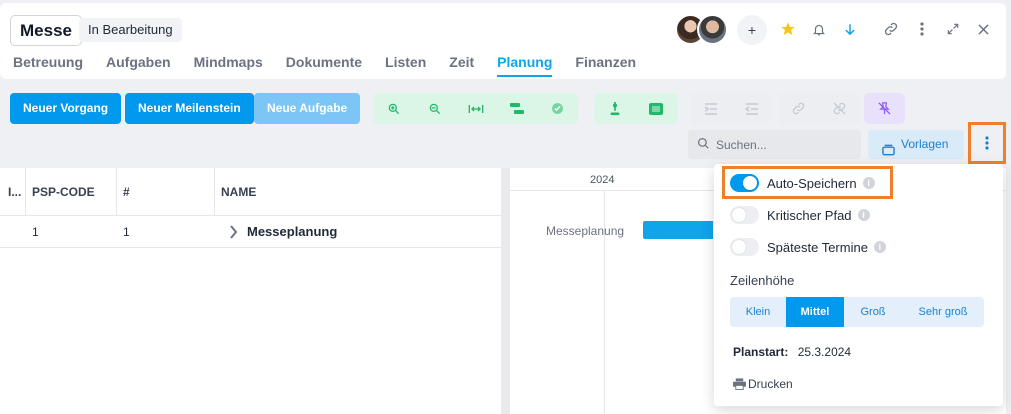 This screenshot has width=1011, height=414. What do you see at coordinates (983, 29) in the screenshot?
I see `close-icon` at bounding box center [983, 29].